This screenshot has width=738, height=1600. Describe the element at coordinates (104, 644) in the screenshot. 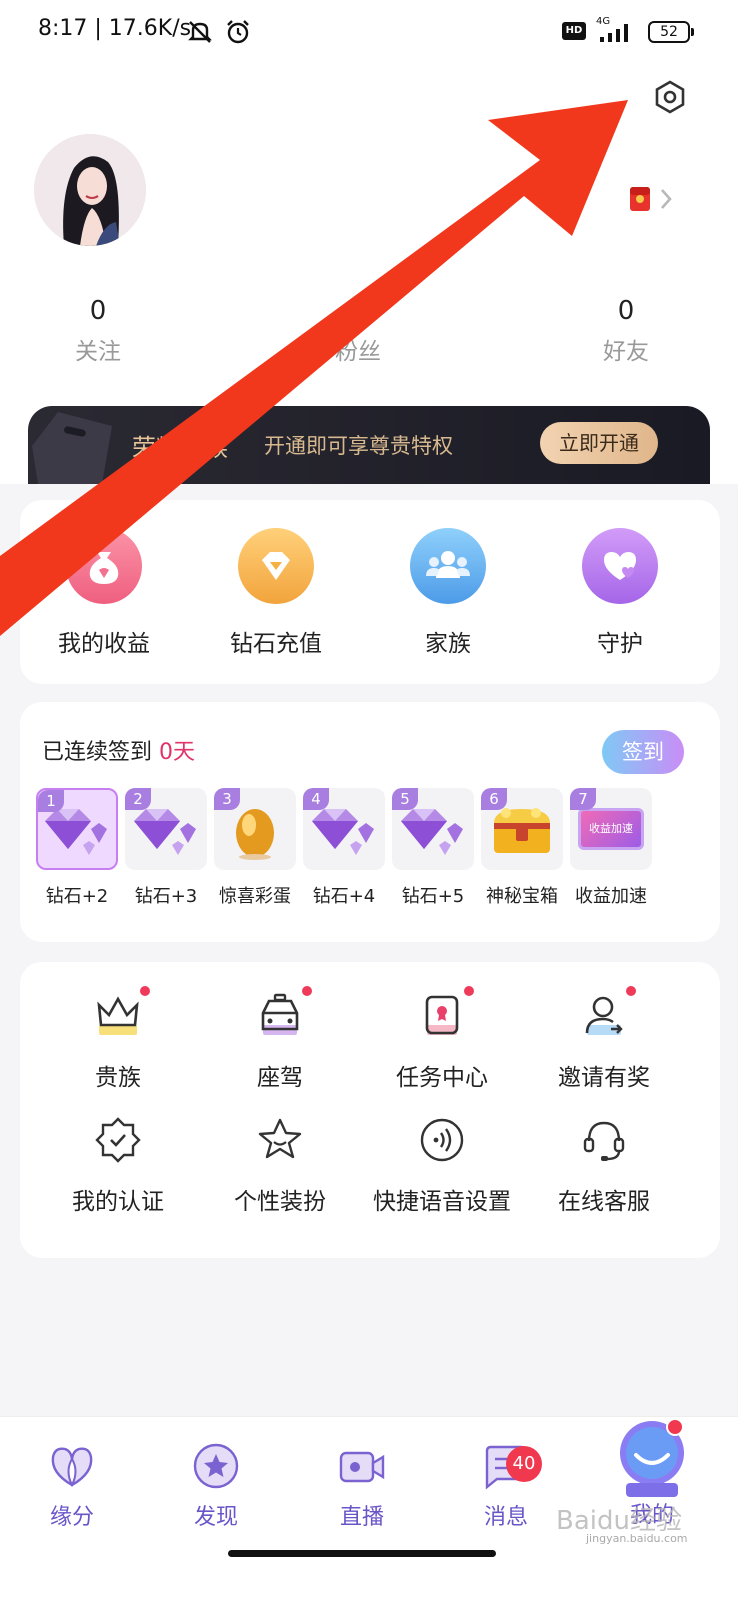

I see `quick-label-earnings: 我的收益` at that location.